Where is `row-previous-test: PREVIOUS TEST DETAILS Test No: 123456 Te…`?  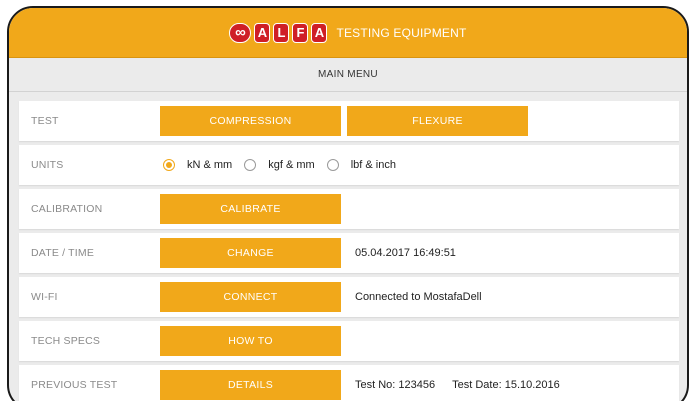
row-previous-test: PREVIOUS TEST DETAILS Test No: 123456 Te… is located at coordinates (349, 383).